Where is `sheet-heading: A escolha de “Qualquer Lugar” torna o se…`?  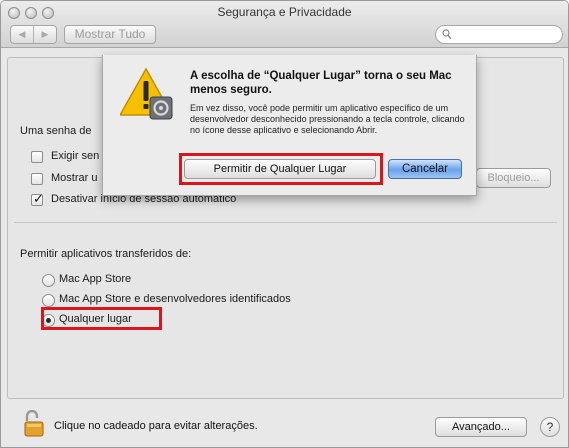
sheet-heading: A escolha de “Qualquer Lugar” torna o se… is located at coordinates (321, 83).